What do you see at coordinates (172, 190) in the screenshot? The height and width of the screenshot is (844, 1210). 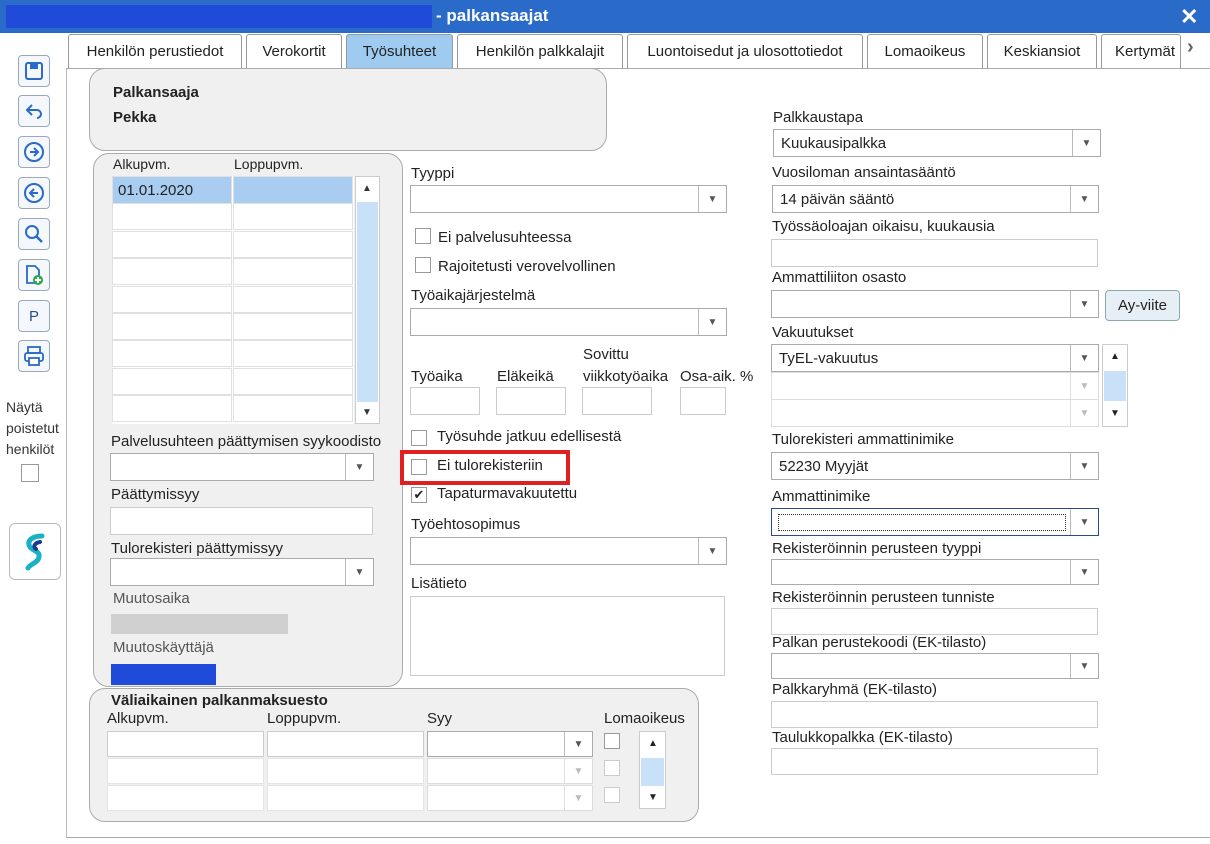 I see `row-start-cell: 01.01.2020` at bounding box center [172, 190].